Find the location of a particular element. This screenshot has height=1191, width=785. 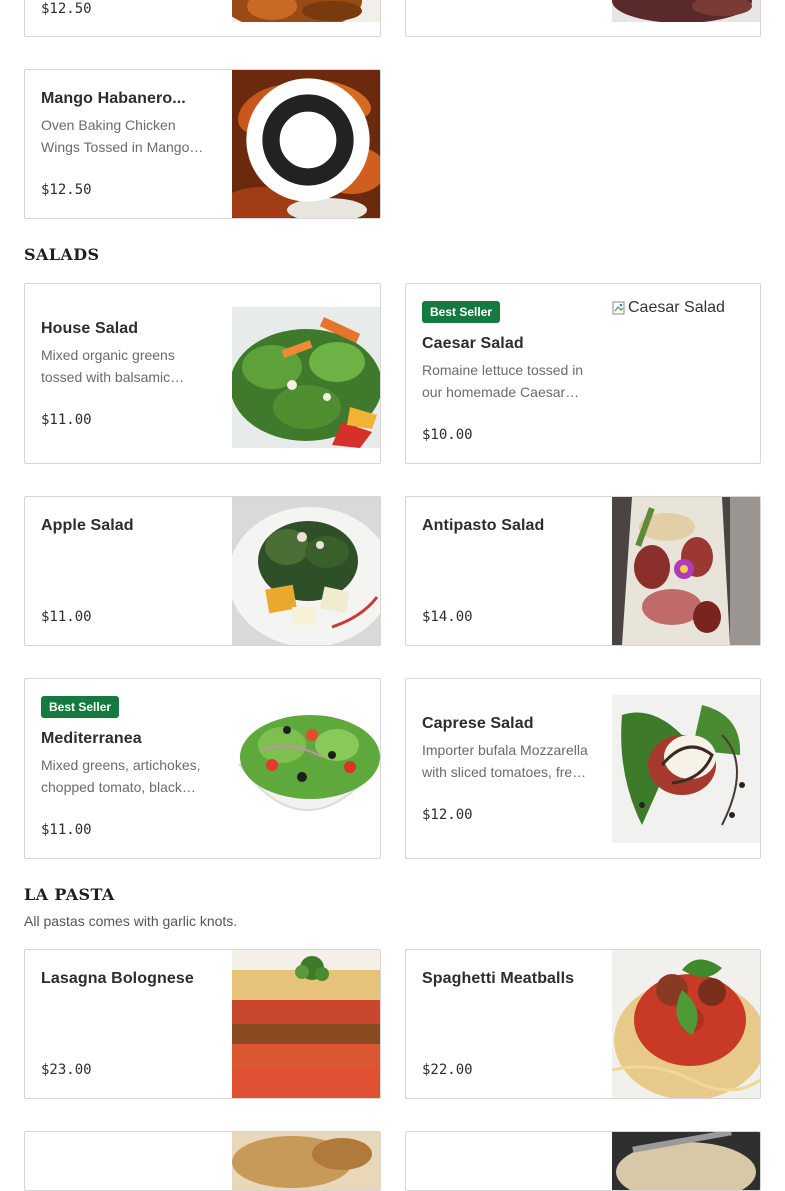

menu-item-info: $12.50 is located at coordinates (125, 18).